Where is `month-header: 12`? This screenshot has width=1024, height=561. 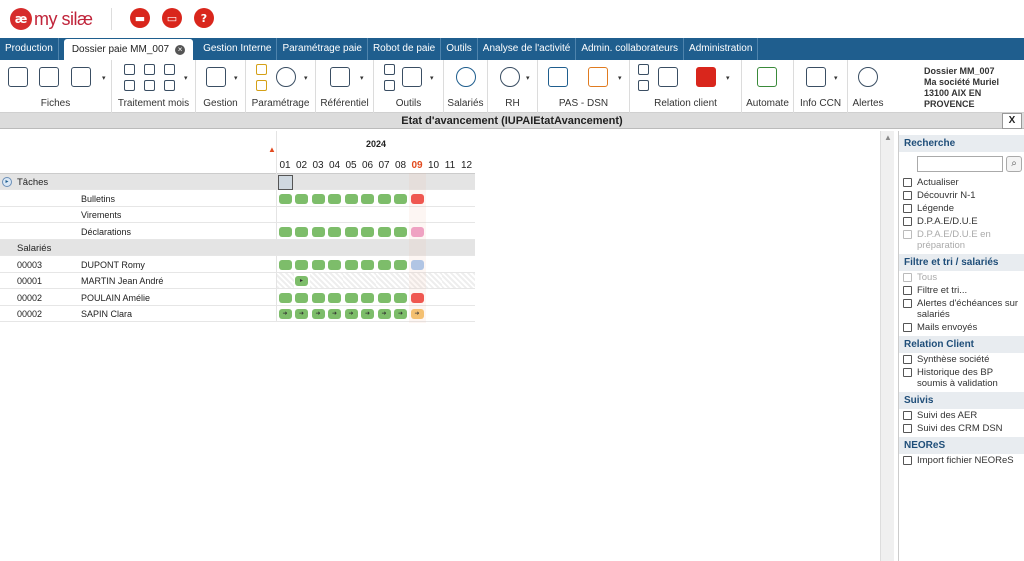
month-header: 12 is located at coordinates (467, 165).